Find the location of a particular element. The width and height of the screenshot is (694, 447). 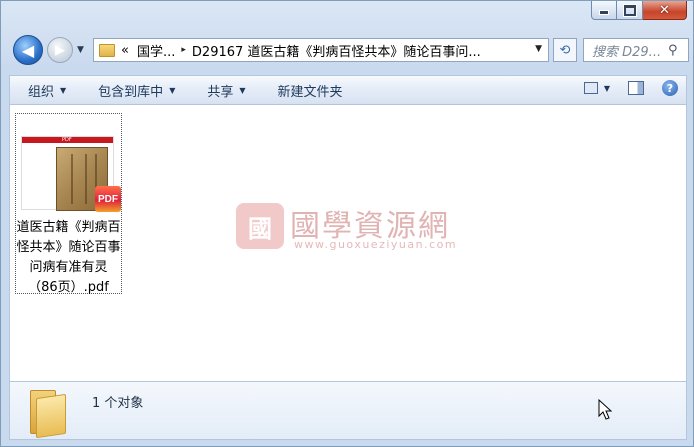

view-options-chevron-icon: ▼ is located at coordinates (607, 88).